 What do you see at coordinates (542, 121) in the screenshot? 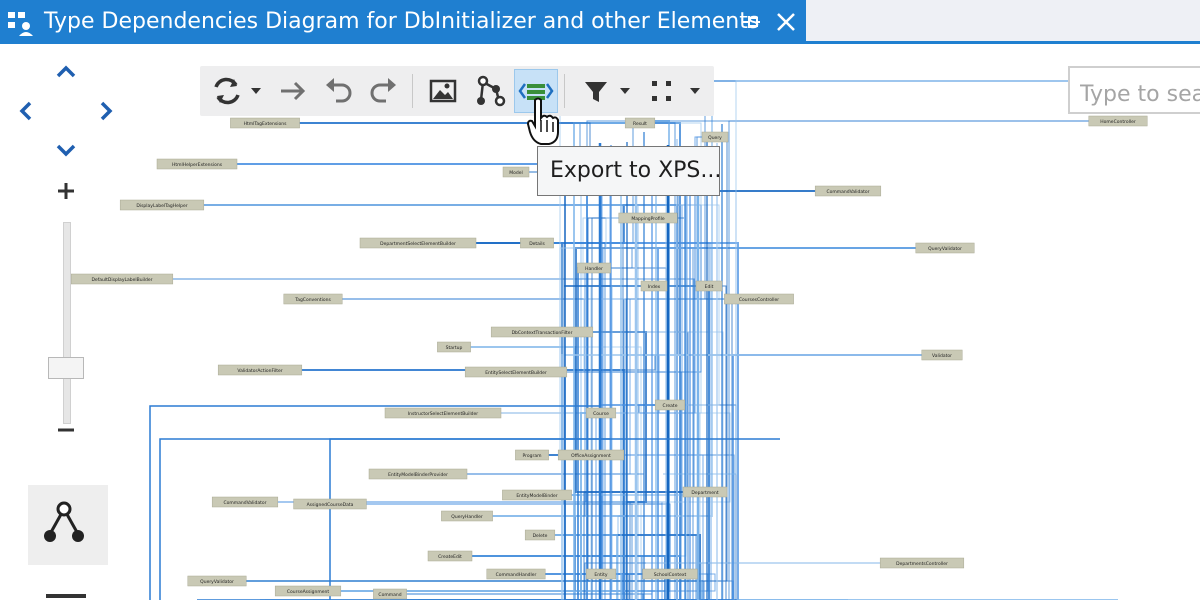
I see `hand-cursor-icon` at bounding box center [542, 121].